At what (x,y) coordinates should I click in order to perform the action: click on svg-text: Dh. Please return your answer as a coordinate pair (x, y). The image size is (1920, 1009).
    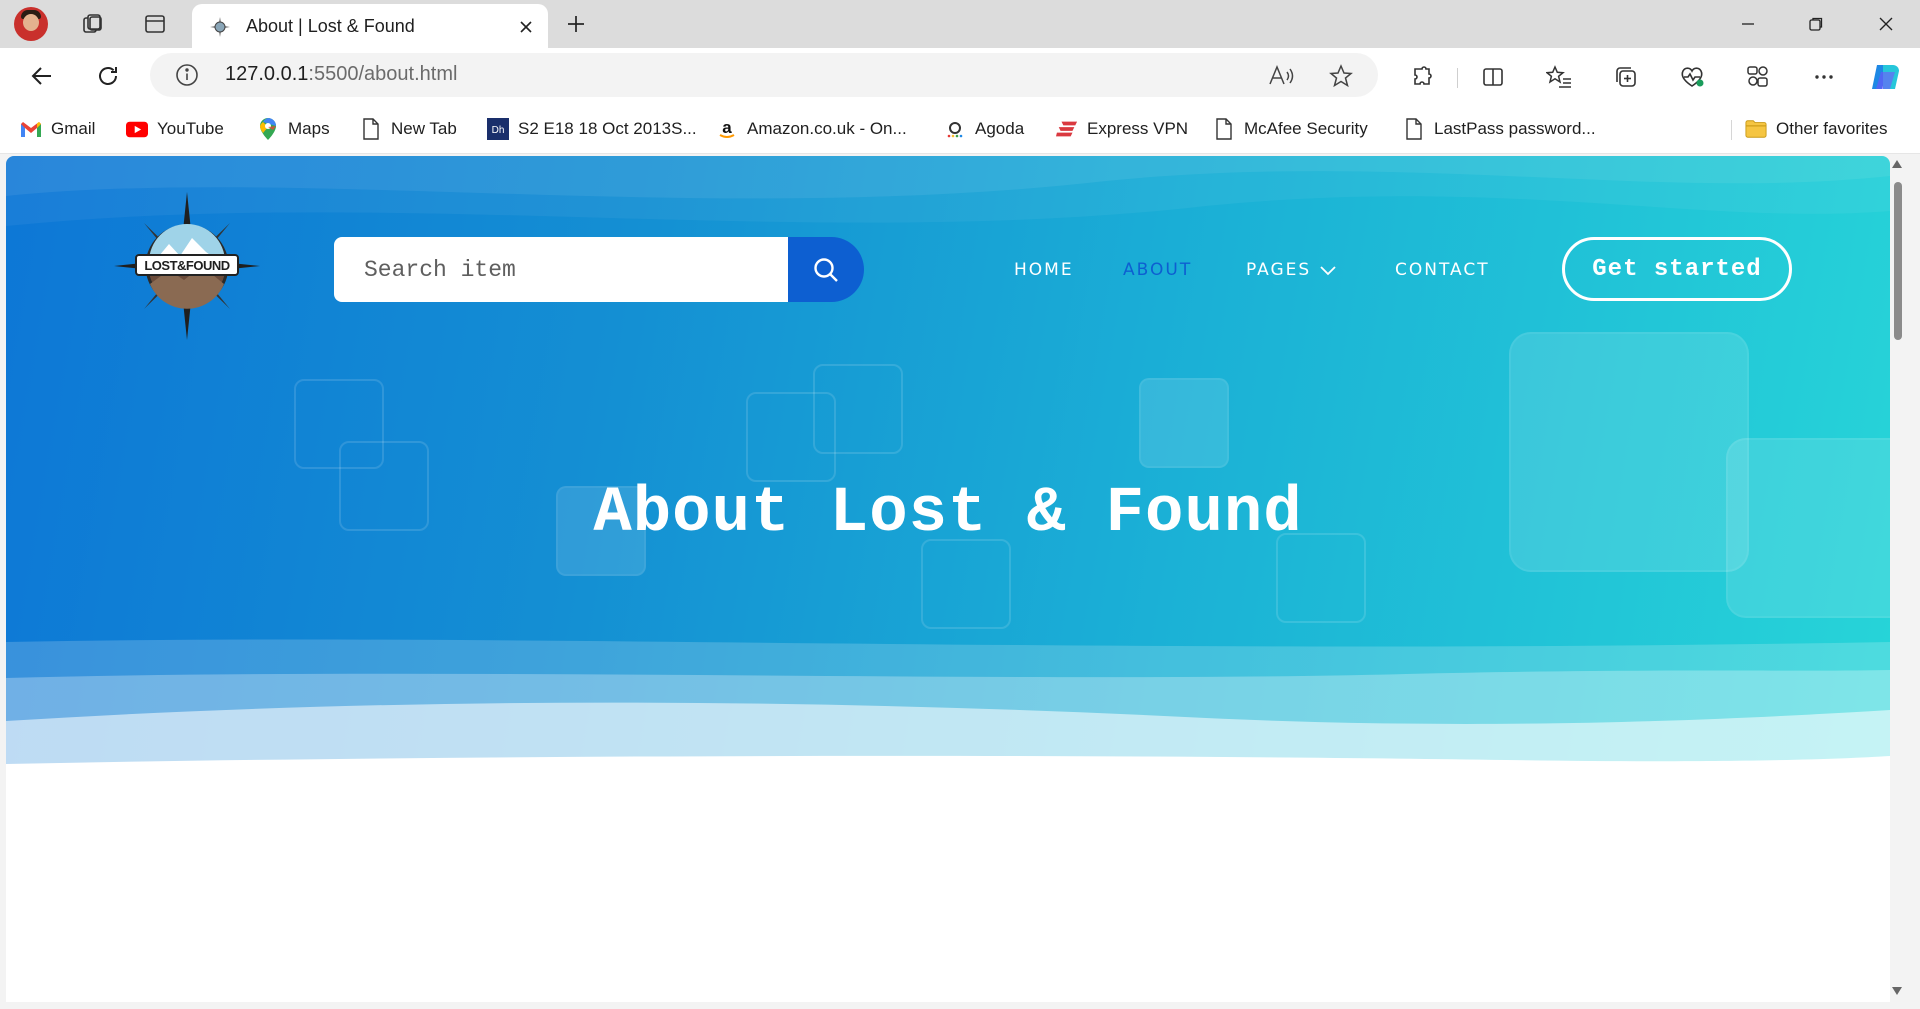
    Looking at the image, I should click on (498, 130).